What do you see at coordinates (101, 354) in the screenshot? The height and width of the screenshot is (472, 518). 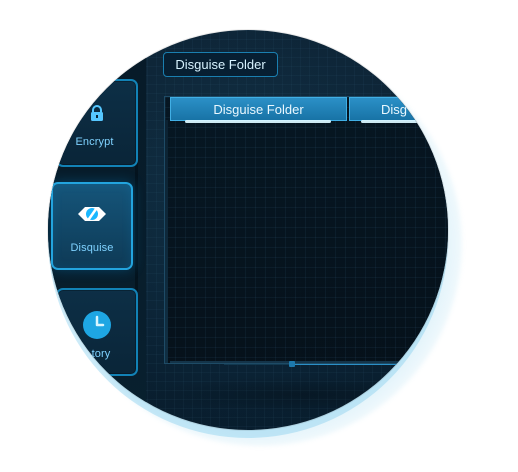 I see `sidebar-item-label: tory` at bounding box center [101, 354].